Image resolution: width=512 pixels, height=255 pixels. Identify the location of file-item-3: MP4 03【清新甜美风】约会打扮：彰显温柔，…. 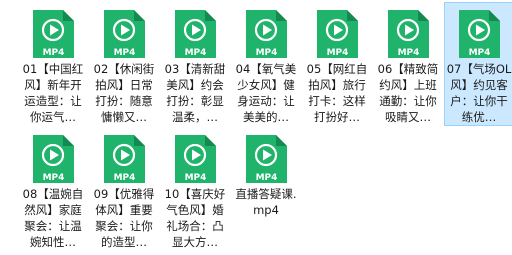
(195, 64).